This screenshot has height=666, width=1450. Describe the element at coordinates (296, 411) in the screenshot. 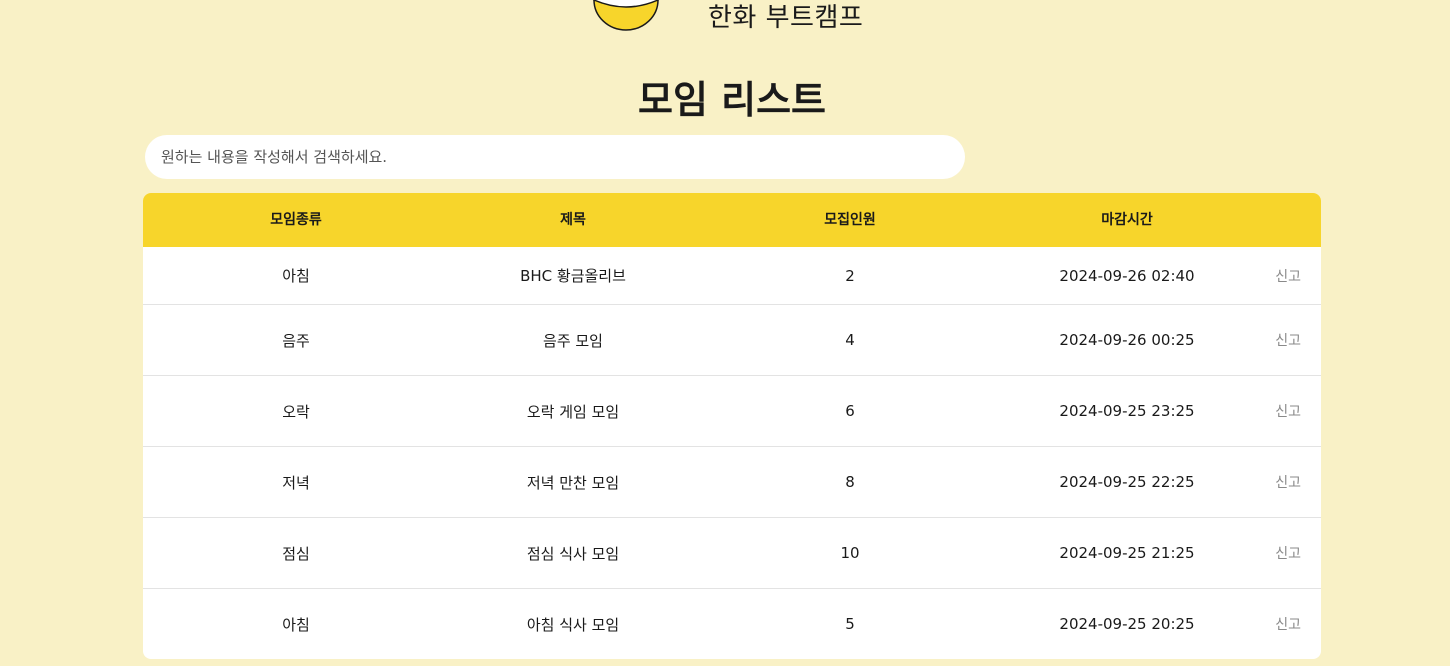

I see `cell-type: 오락` at that location.